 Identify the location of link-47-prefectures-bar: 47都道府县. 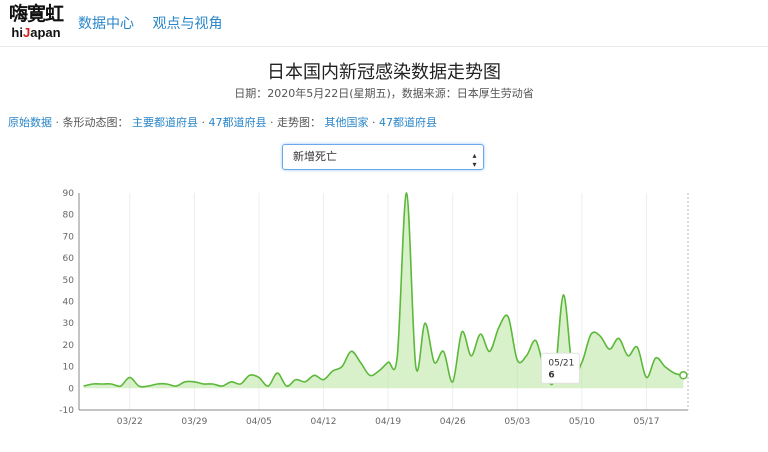
(238, 122).